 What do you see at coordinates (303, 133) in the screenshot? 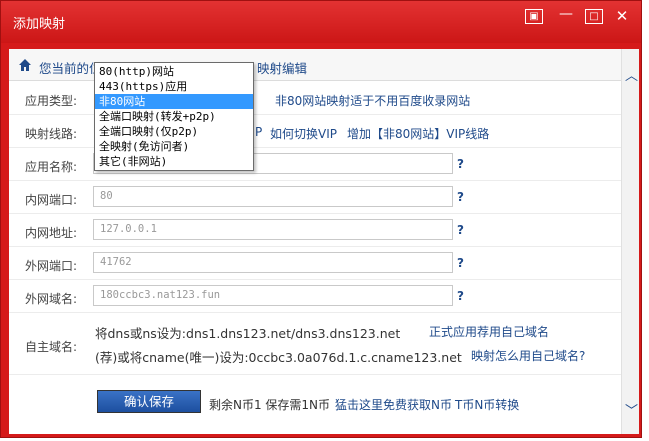
I see `switch-vip-link: 如何切换VIP` at bounding box center [303, 133].